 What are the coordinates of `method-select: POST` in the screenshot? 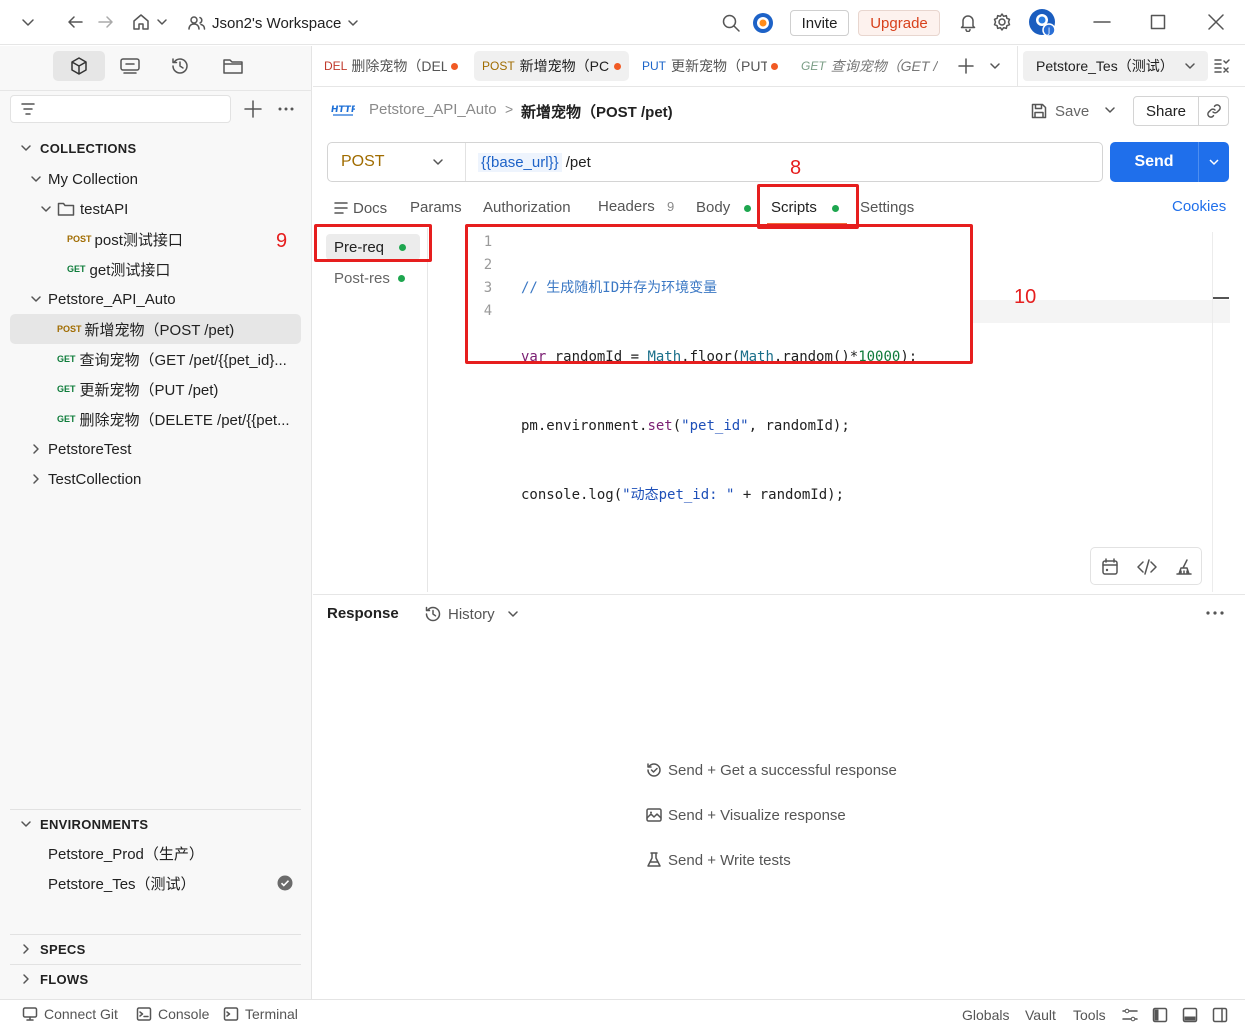 It's located at (397, 162).